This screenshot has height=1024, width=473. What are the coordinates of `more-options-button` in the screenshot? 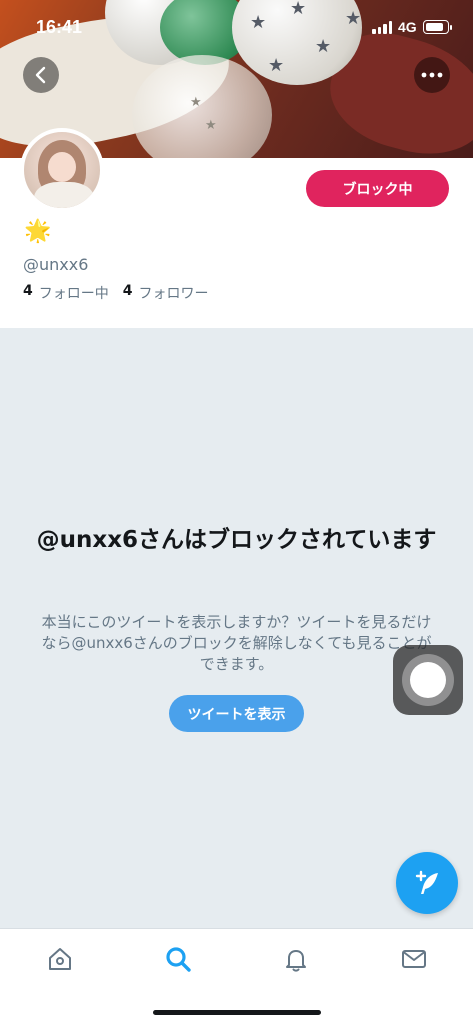 It's located at (432, 75).